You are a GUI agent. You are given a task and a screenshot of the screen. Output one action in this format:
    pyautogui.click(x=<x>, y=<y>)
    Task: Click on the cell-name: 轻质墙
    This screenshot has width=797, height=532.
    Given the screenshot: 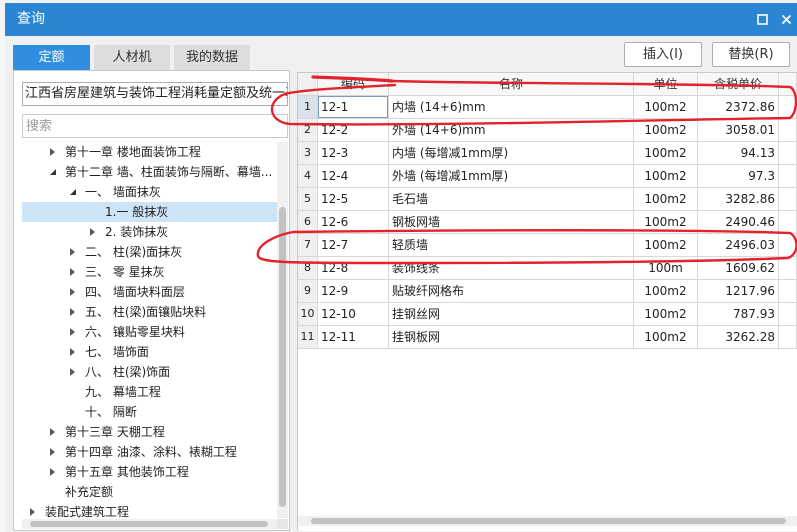 What is the action you would take?
    pyautogui.click(x=511, y=245)
    